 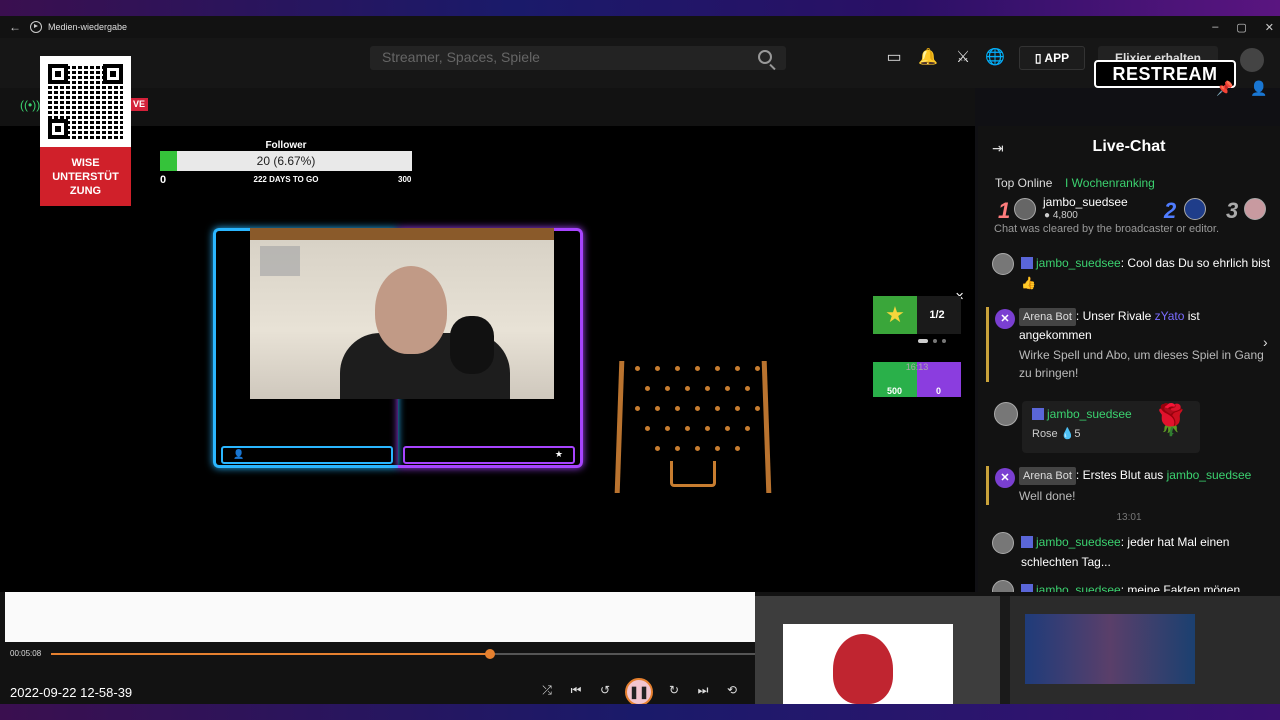 What do you see at coordinates (693, 427) in the screenshot?
I see `plinko-board` at bounding box center [693, 427].